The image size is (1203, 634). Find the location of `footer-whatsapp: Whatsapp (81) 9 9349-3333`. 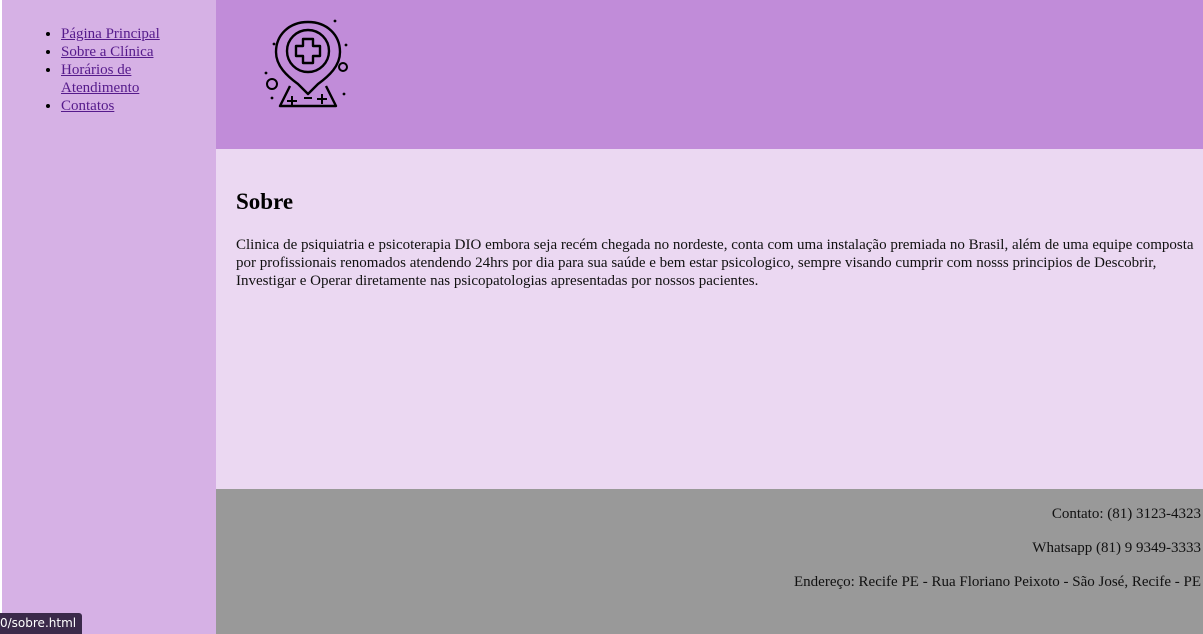

footer-whatsapp: Whatsapp (81) 9 9349-3333 is located at coordinates (1116, 548).